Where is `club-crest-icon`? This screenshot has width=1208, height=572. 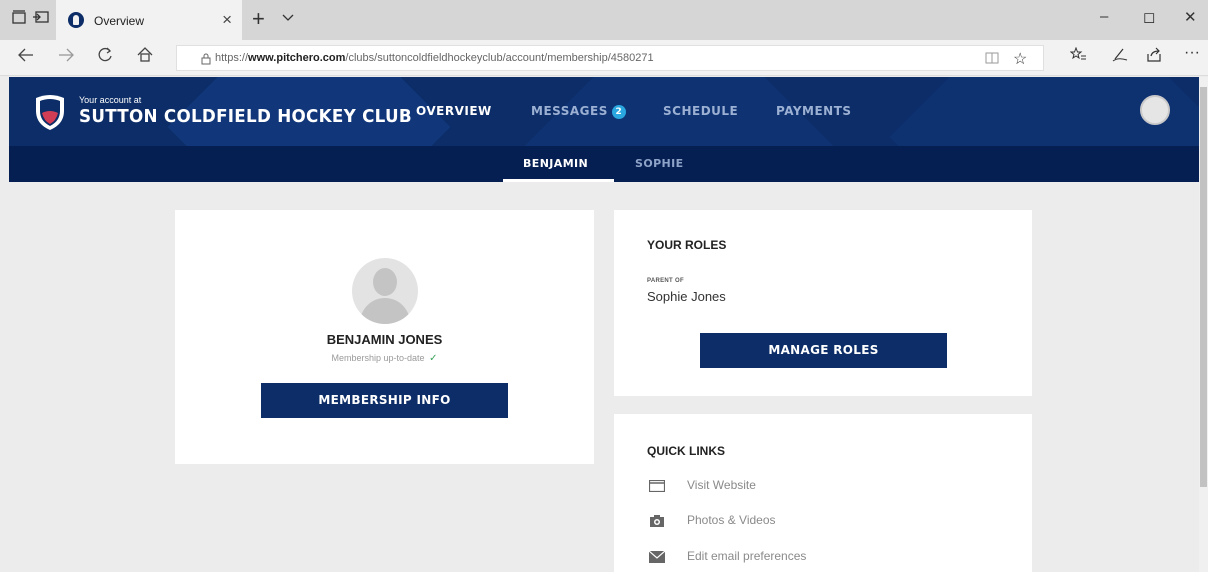 club-crest-icon is located at coordinates (50, 112).